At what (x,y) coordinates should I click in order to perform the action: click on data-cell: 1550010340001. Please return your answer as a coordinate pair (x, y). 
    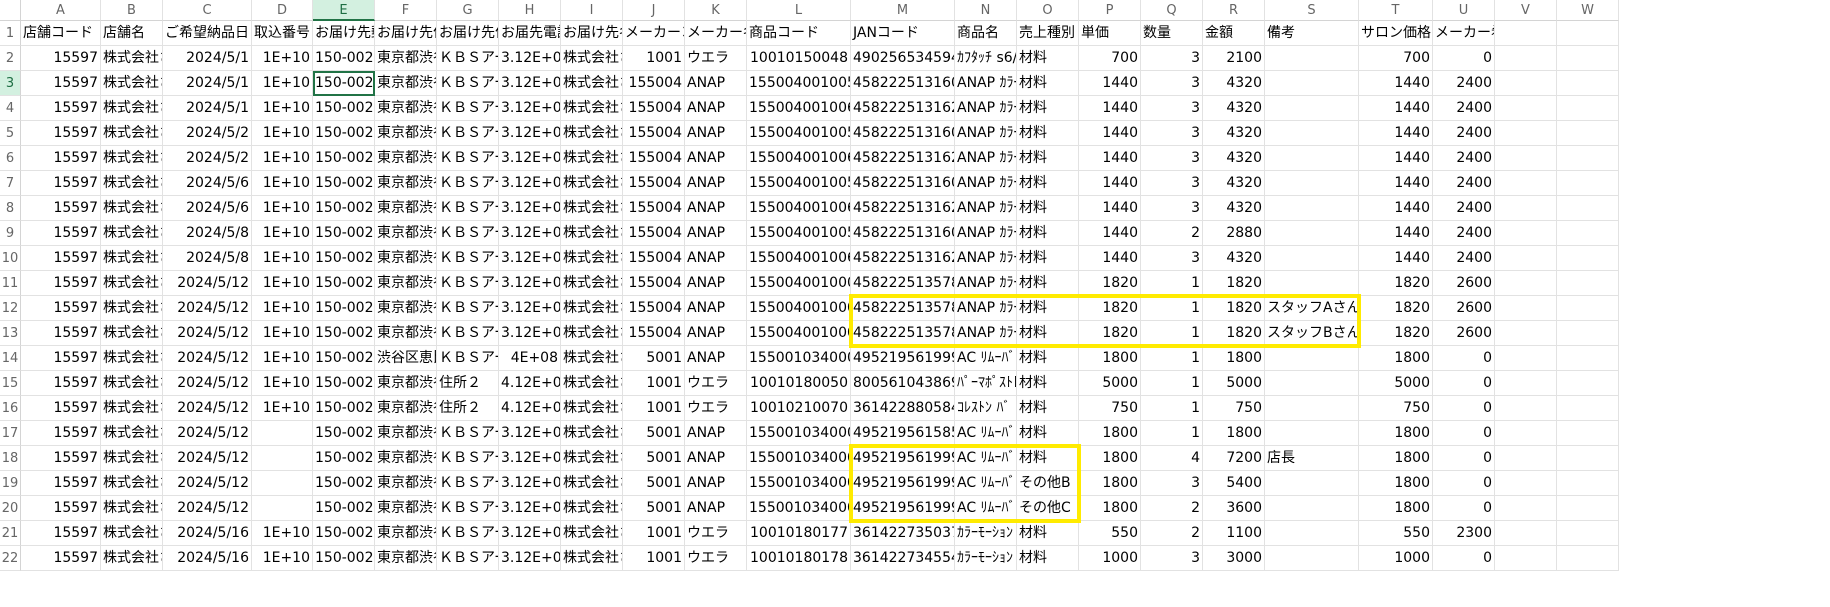
    Looking at the image, I should click on (799, 508).